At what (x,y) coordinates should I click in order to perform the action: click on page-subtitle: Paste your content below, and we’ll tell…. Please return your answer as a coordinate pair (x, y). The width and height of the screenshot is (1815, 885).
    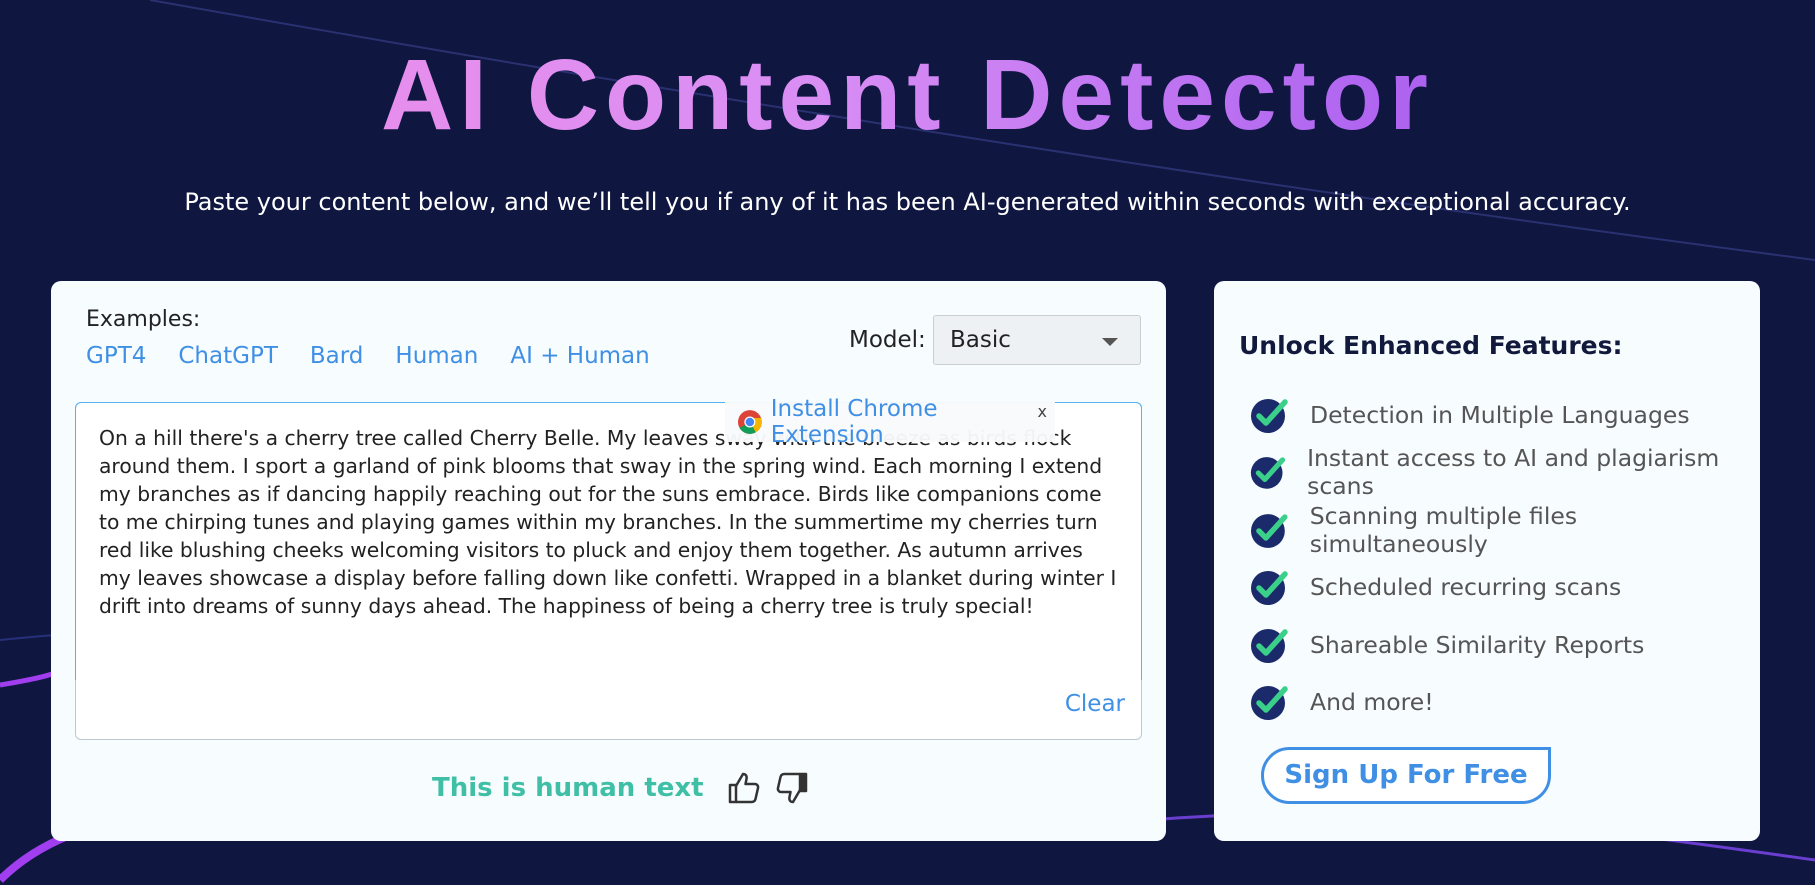
    Looking at the image, I should click on (907, 202).